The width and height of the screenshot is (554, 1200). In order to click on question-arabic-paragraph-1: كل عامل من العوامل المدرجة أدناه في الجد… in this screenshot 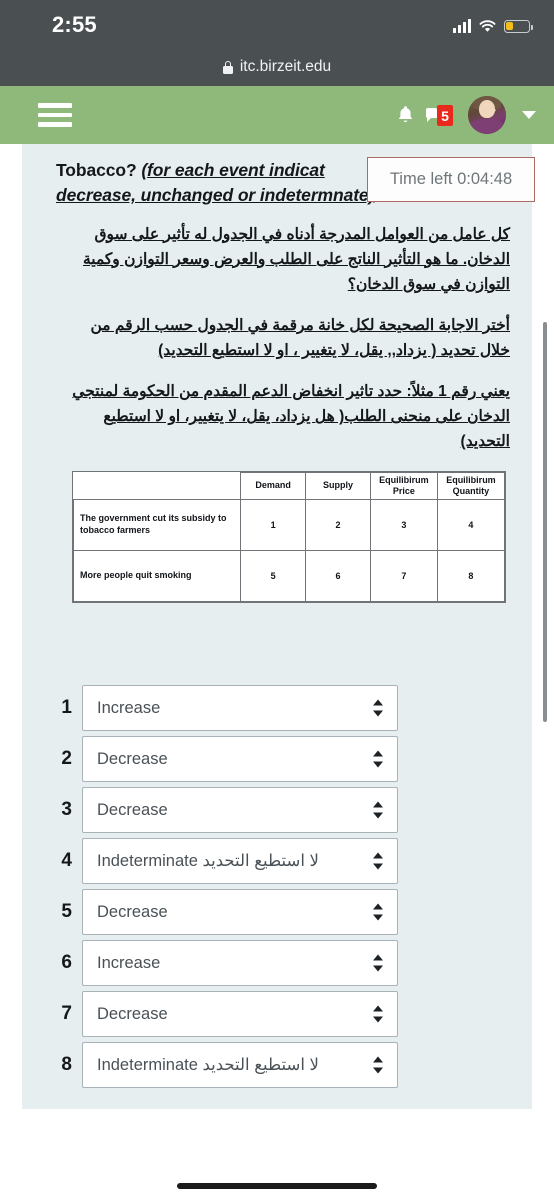, I will do `click(296, 259)`.